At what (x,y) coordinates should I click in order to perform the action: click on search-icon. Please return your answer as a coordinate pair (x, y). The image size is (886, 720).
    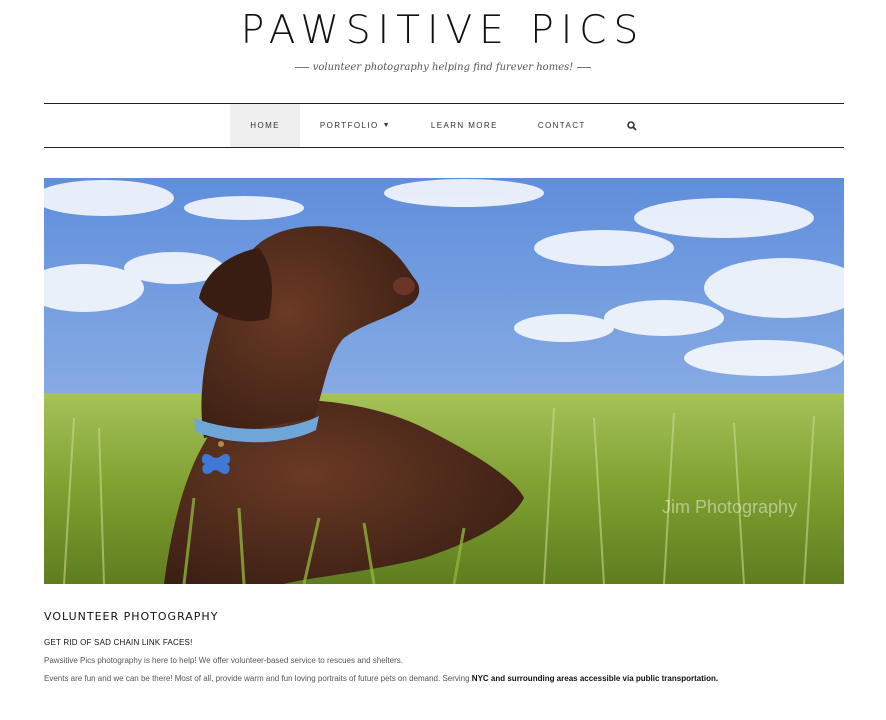
    Looking at the image, I should click on (632, 126).